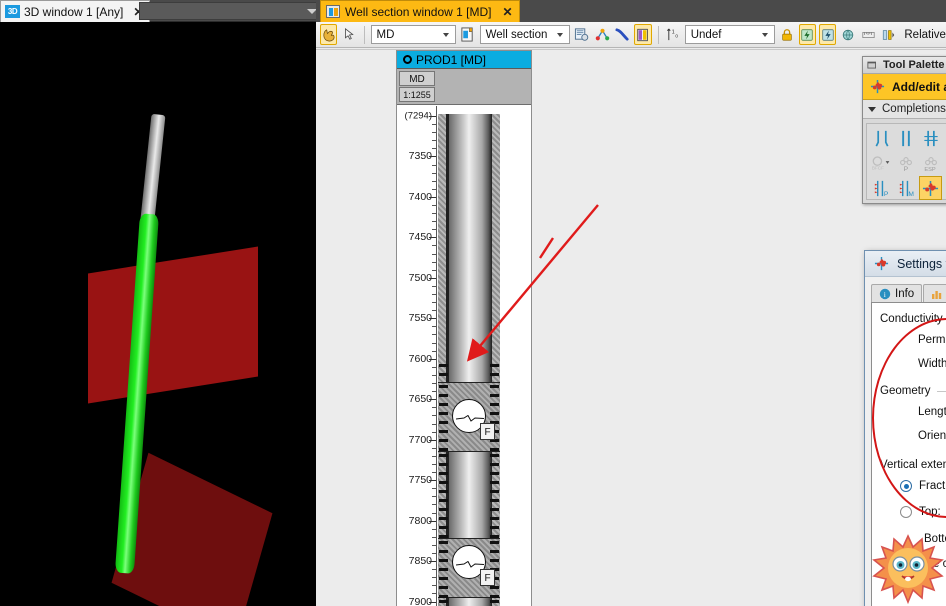  I want to click on domain-combo: MD, so click(413, 34).